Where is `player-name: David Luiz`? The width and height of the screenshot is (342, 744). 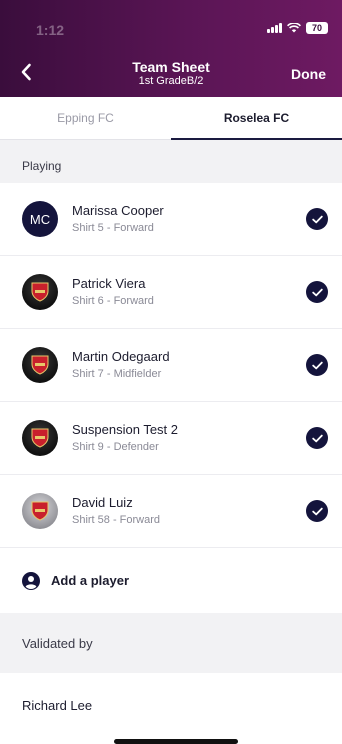
player-name: David Luiz is located at coordinates (102, 502).